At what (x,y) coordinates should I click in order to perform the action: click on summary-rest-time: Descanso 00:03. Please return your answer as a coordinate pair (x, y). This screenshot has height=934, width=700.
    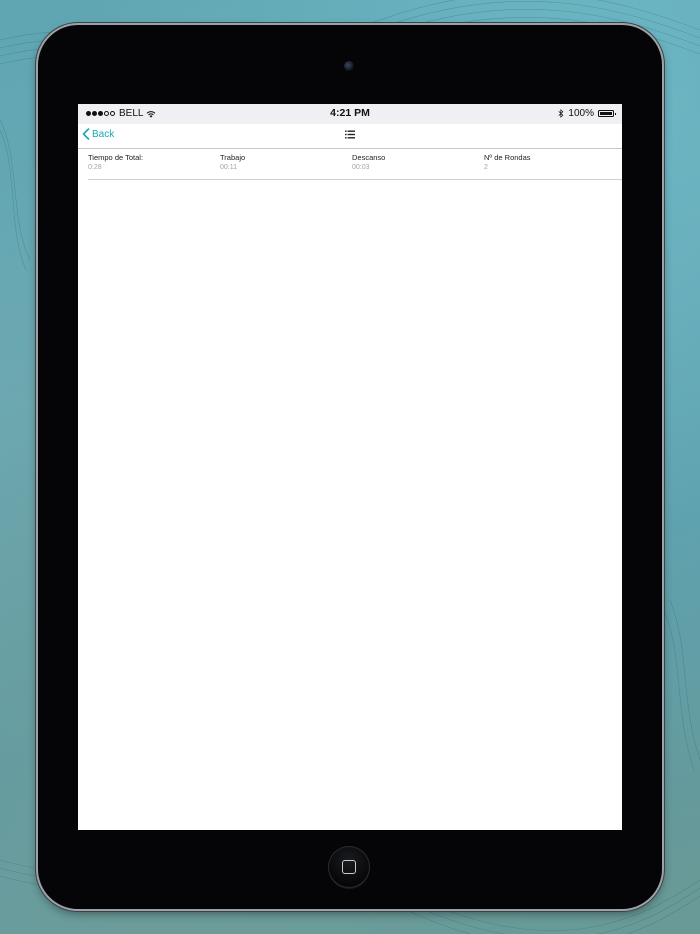
    Looking at the image, I should click on (417, 163).